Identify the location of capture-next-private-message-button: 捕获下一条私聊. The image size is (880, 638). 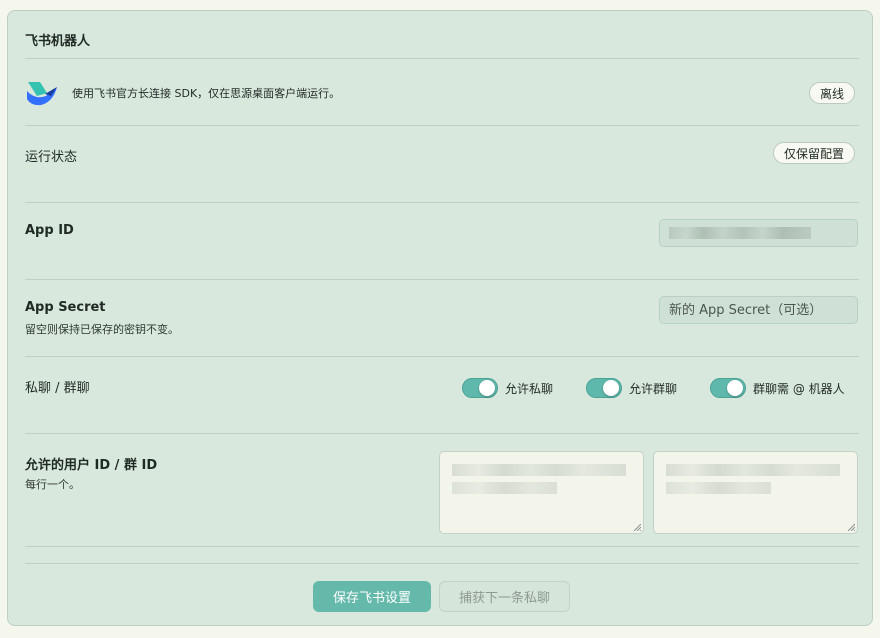
(504, 596).